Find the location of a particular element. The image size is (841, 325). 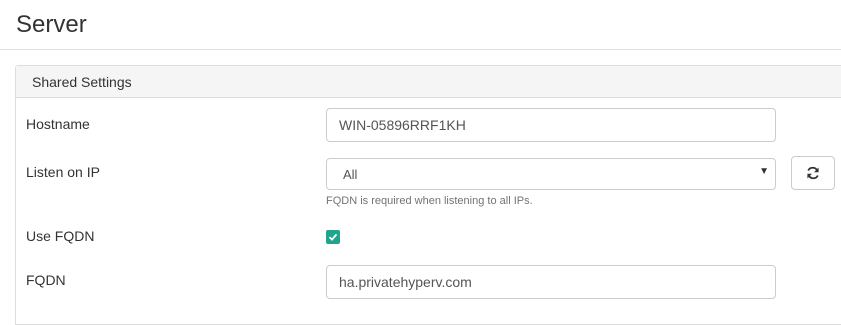

checkmark-icon is located at coordinates (333, 237).